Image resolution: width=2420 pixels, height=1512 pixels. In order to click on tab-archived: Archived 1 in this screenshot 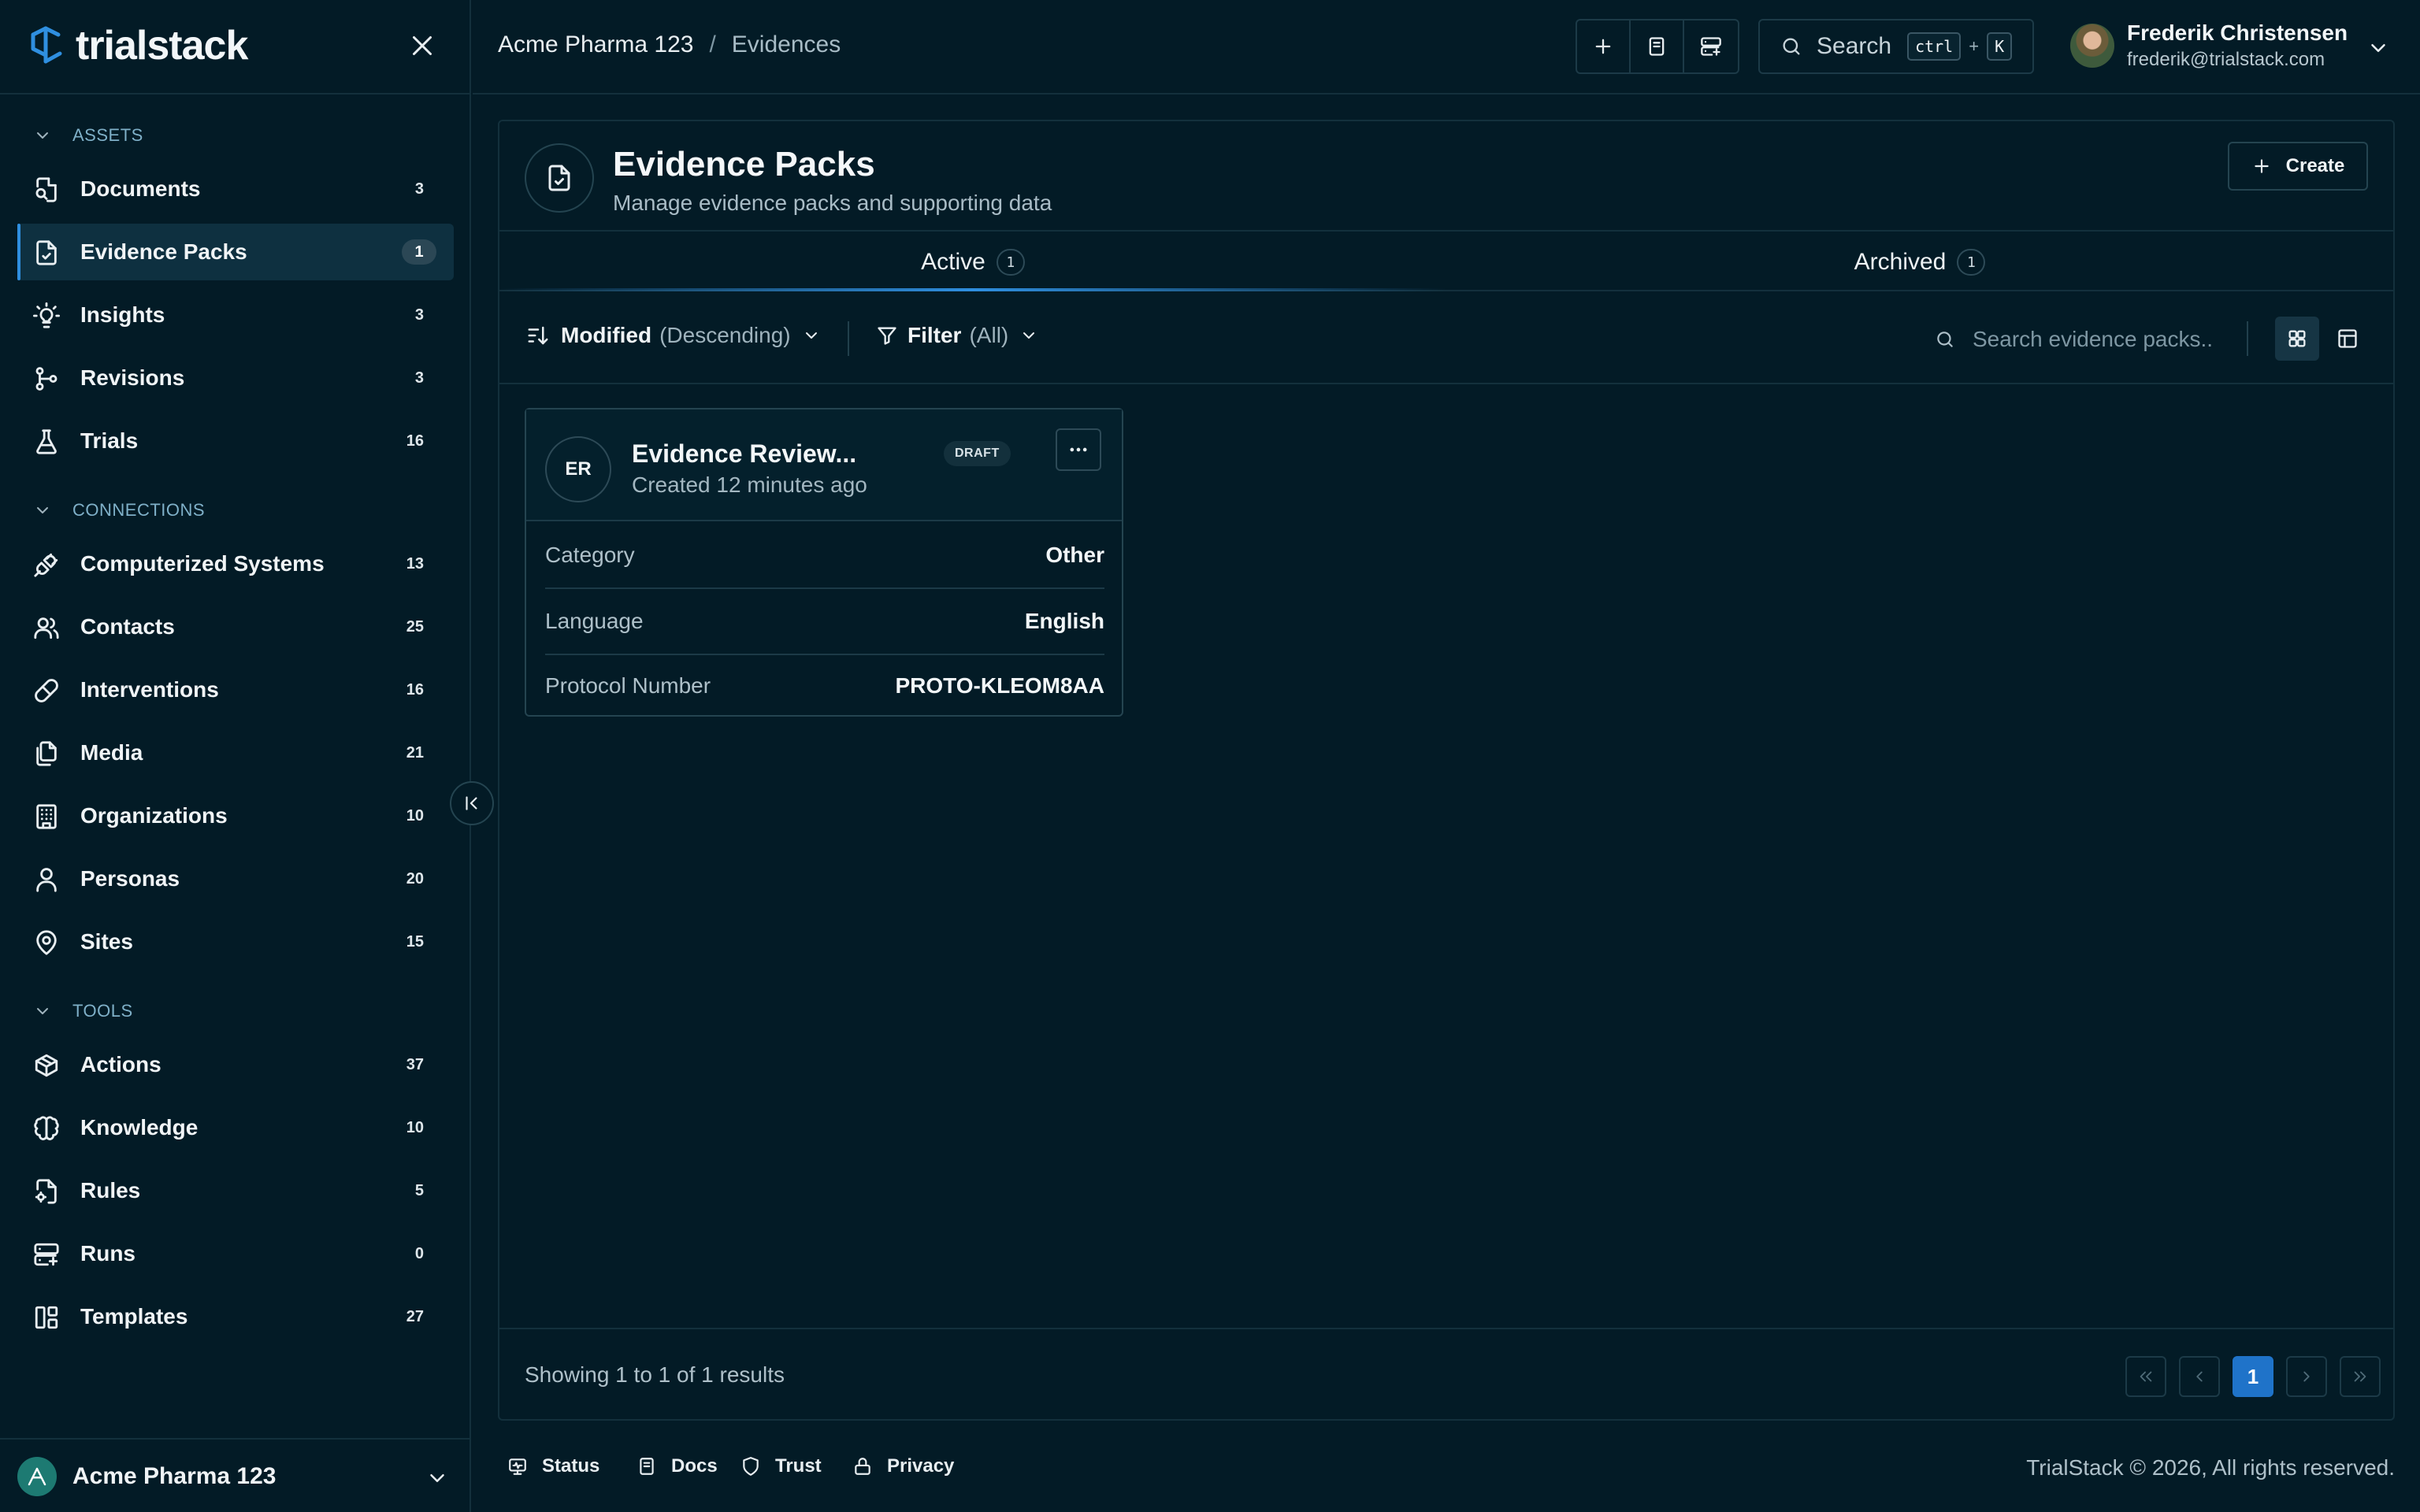, I will do `click(1920, 262)`.